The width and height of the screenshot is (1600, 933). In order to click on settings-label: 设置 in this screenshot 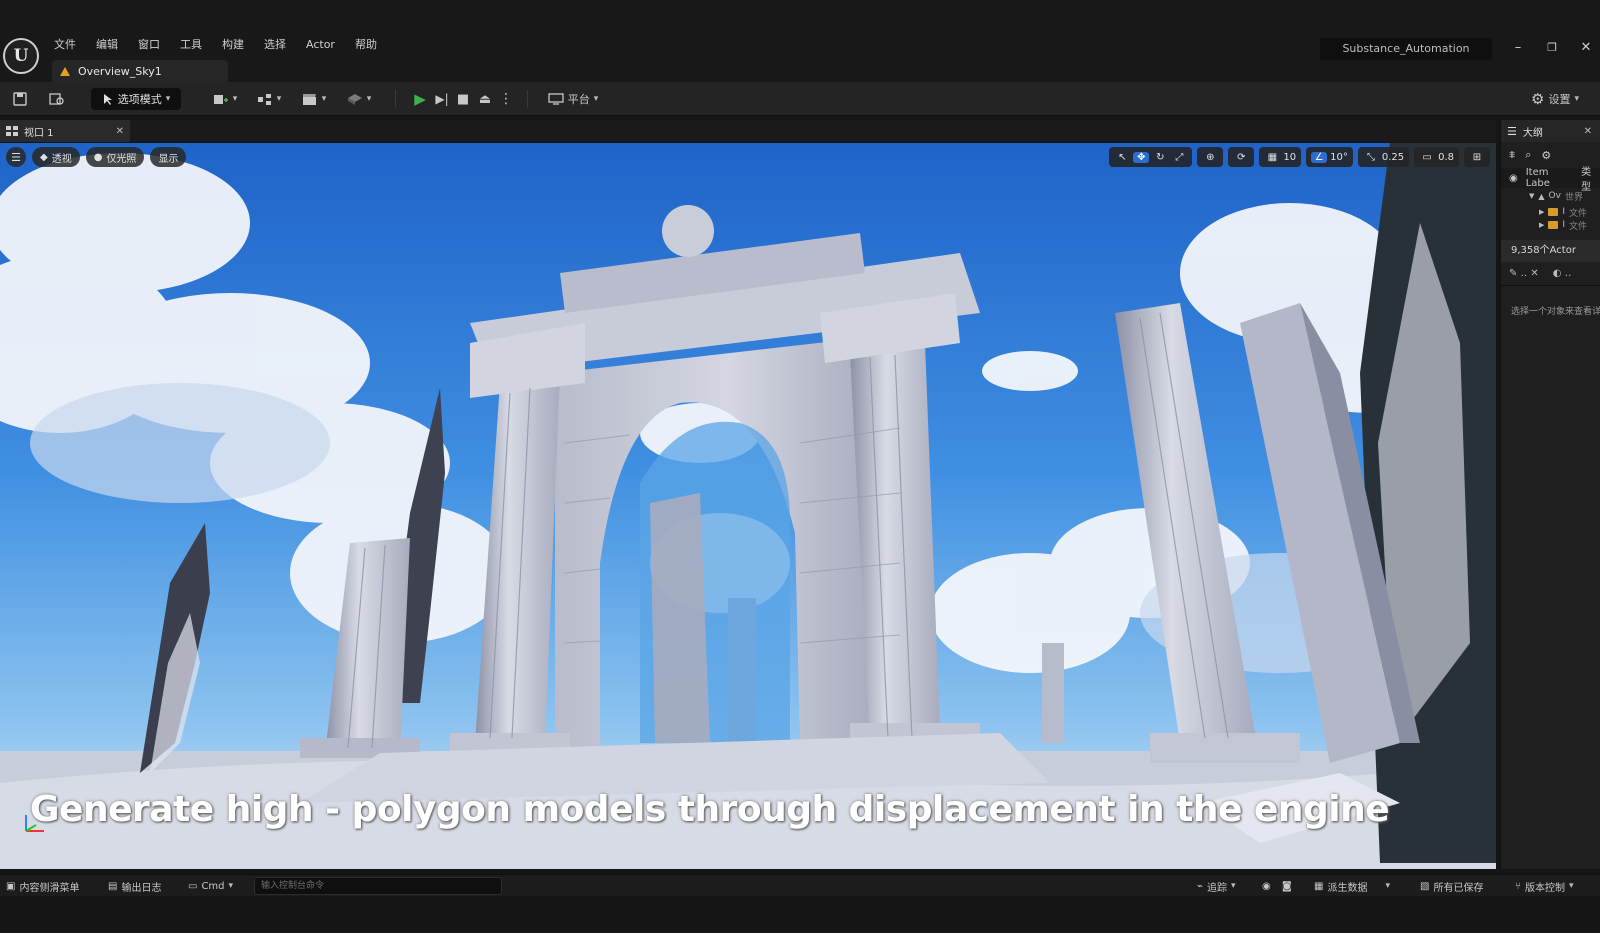, I will do `click(1559, 99)`.